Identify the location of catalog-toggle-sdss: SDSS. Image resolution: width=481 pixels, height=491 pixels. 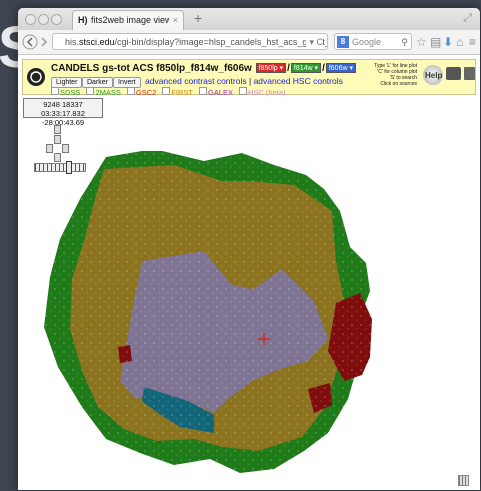
(66, 92).